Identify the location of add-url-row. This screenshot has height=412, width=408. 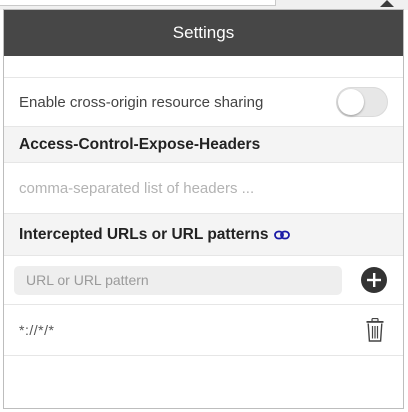
(203, 280).